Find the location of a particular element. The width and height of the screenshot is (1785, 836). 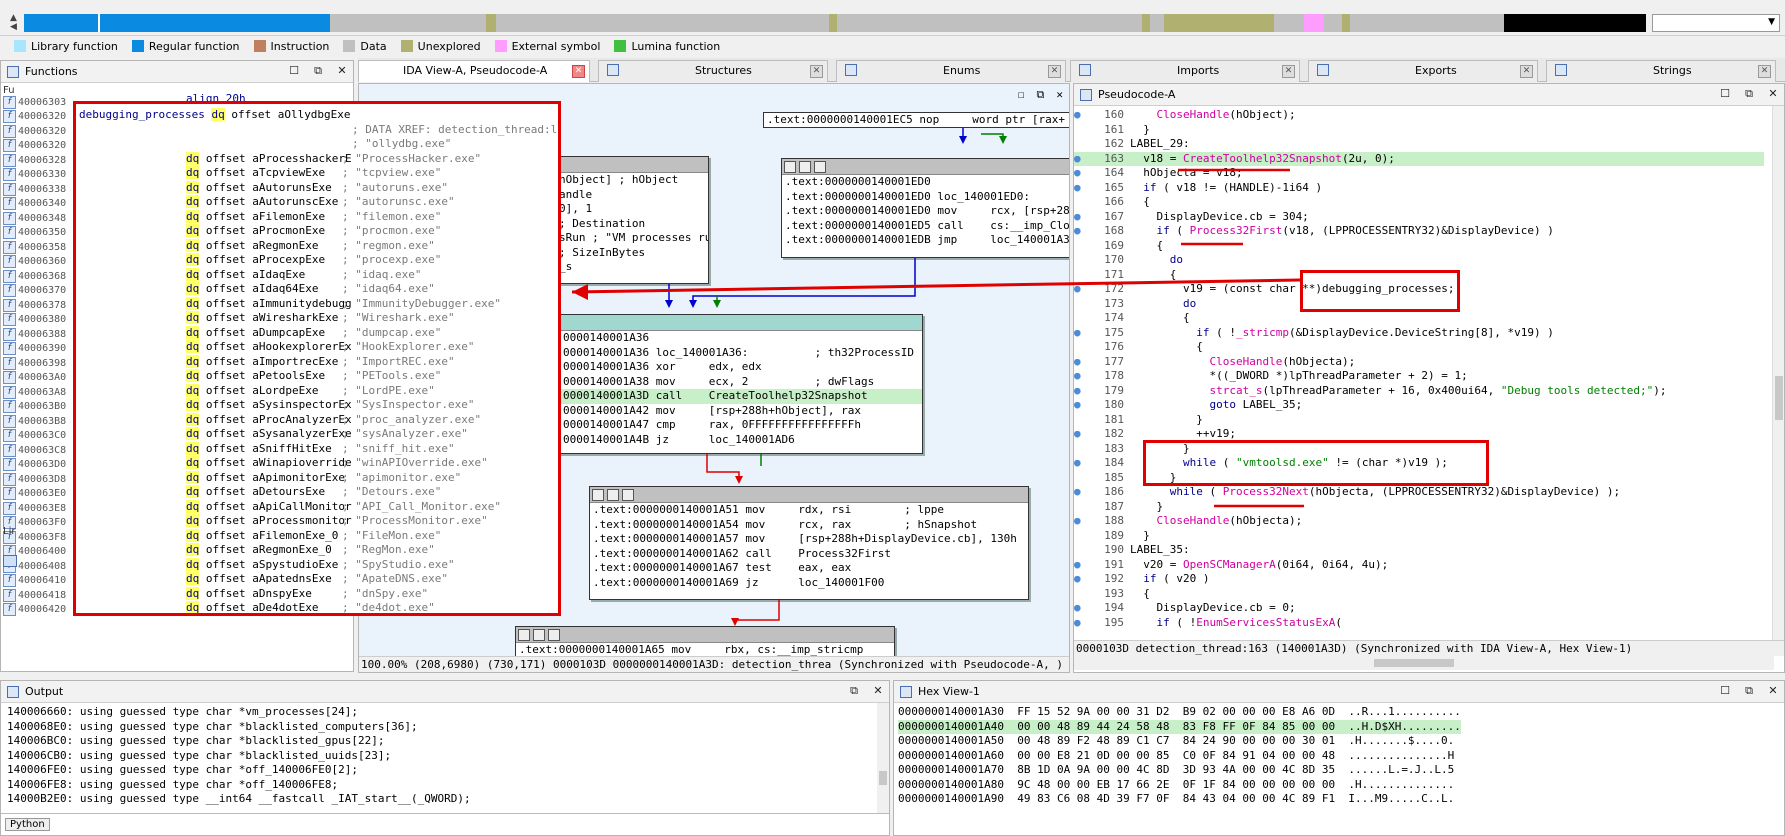

pseudocode-line: ● 167 DisplayDevice.cb = 304; is located at coordinates (1419, 217).